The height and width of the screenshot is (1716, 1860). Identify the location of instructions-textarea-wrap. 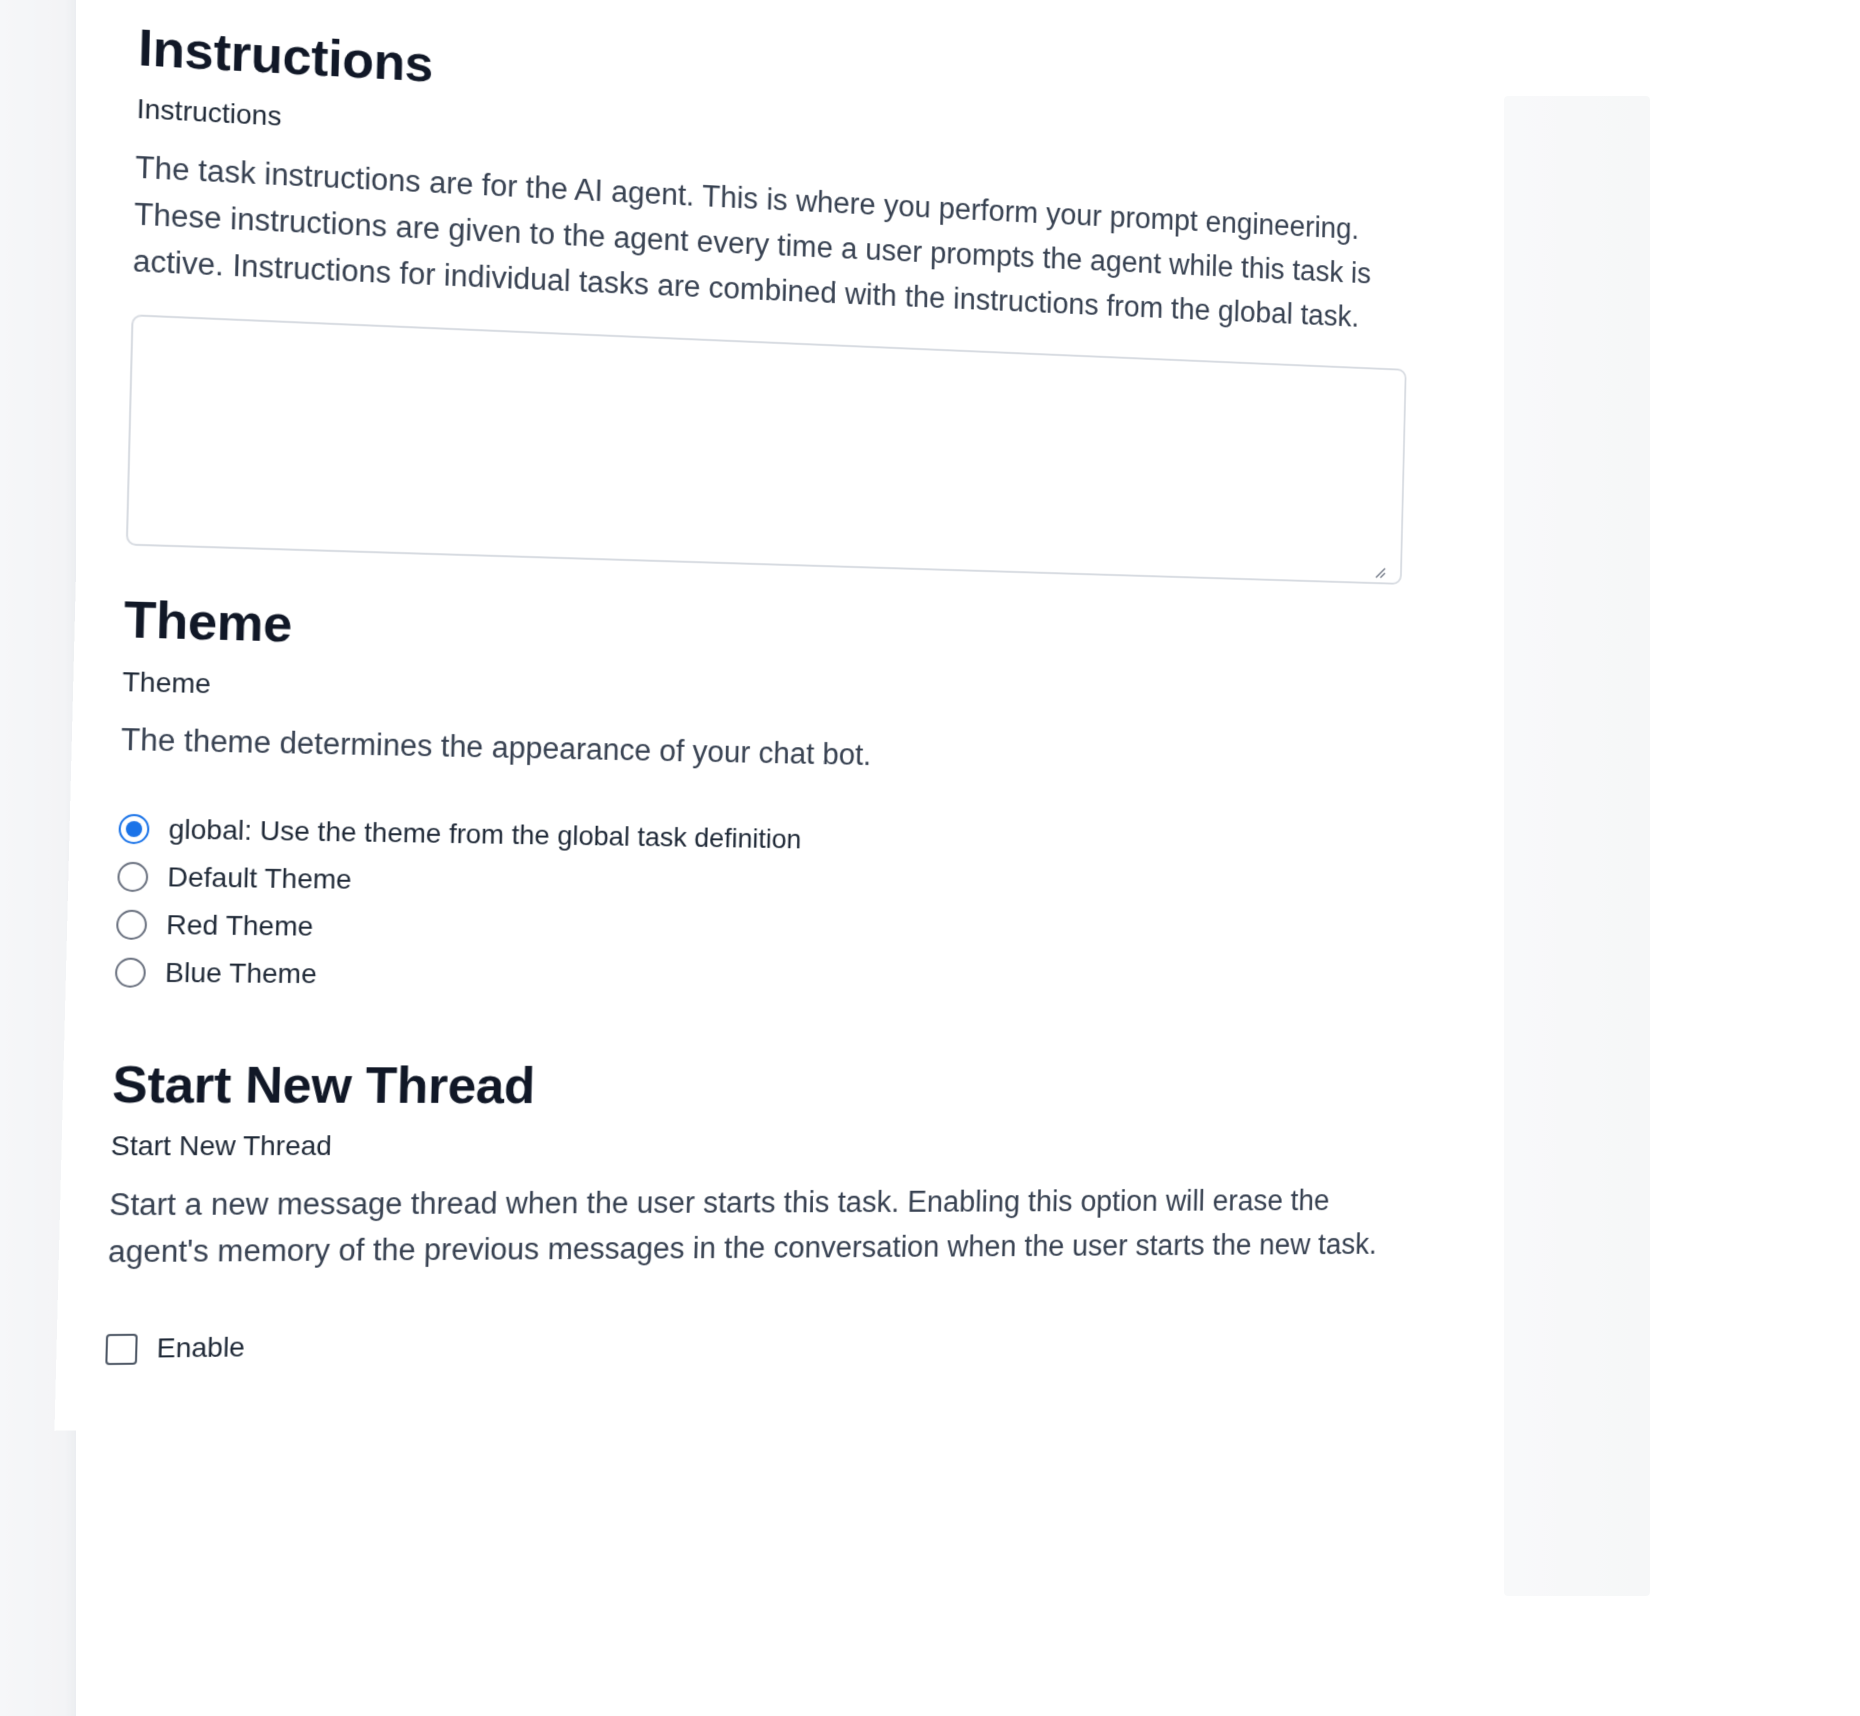
(766, 449).